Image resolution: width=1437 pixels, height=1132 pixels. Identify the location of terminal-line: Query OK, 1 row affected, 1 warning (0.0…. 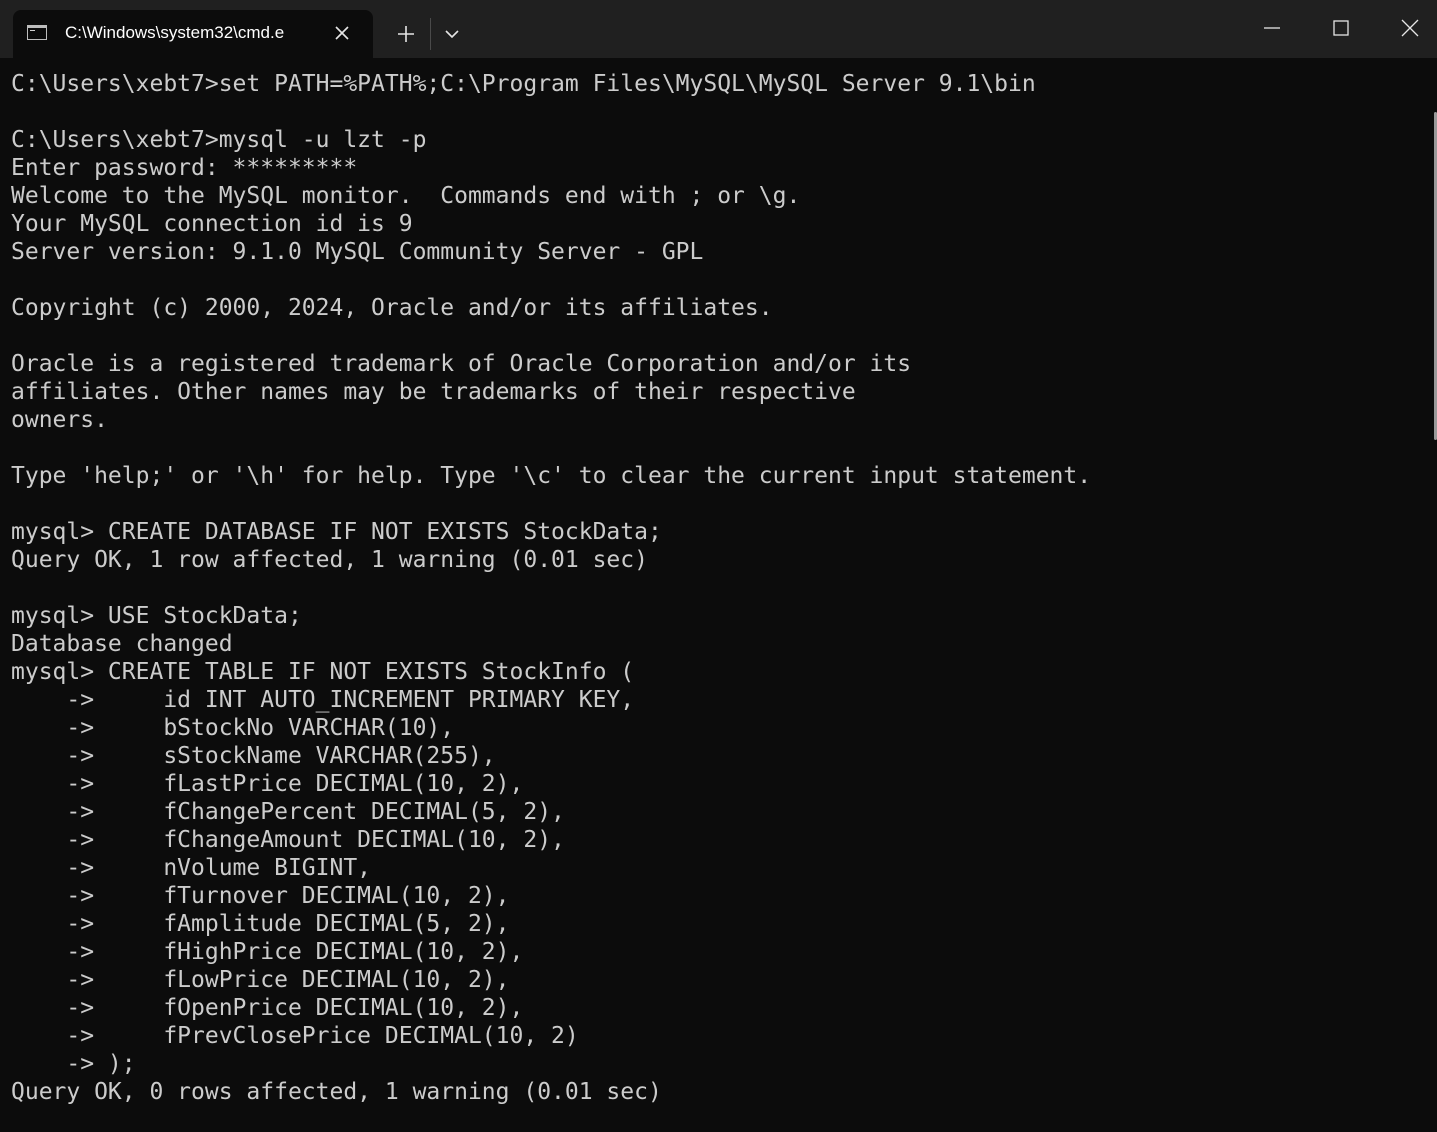
(329, 560).